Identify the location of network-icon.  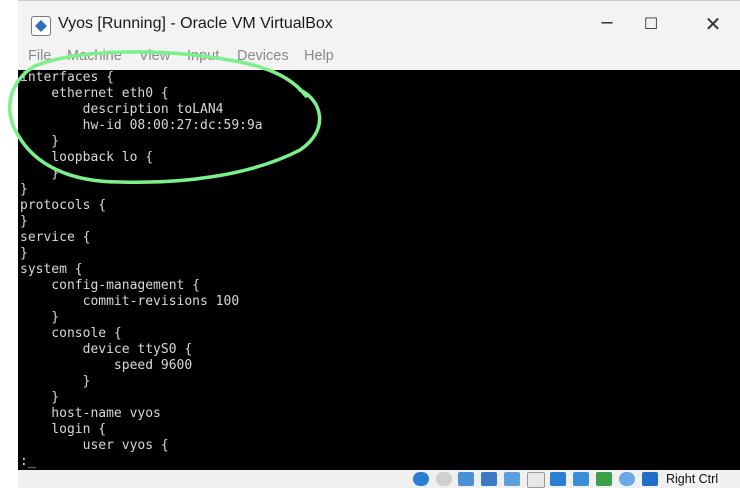
(489, 479).